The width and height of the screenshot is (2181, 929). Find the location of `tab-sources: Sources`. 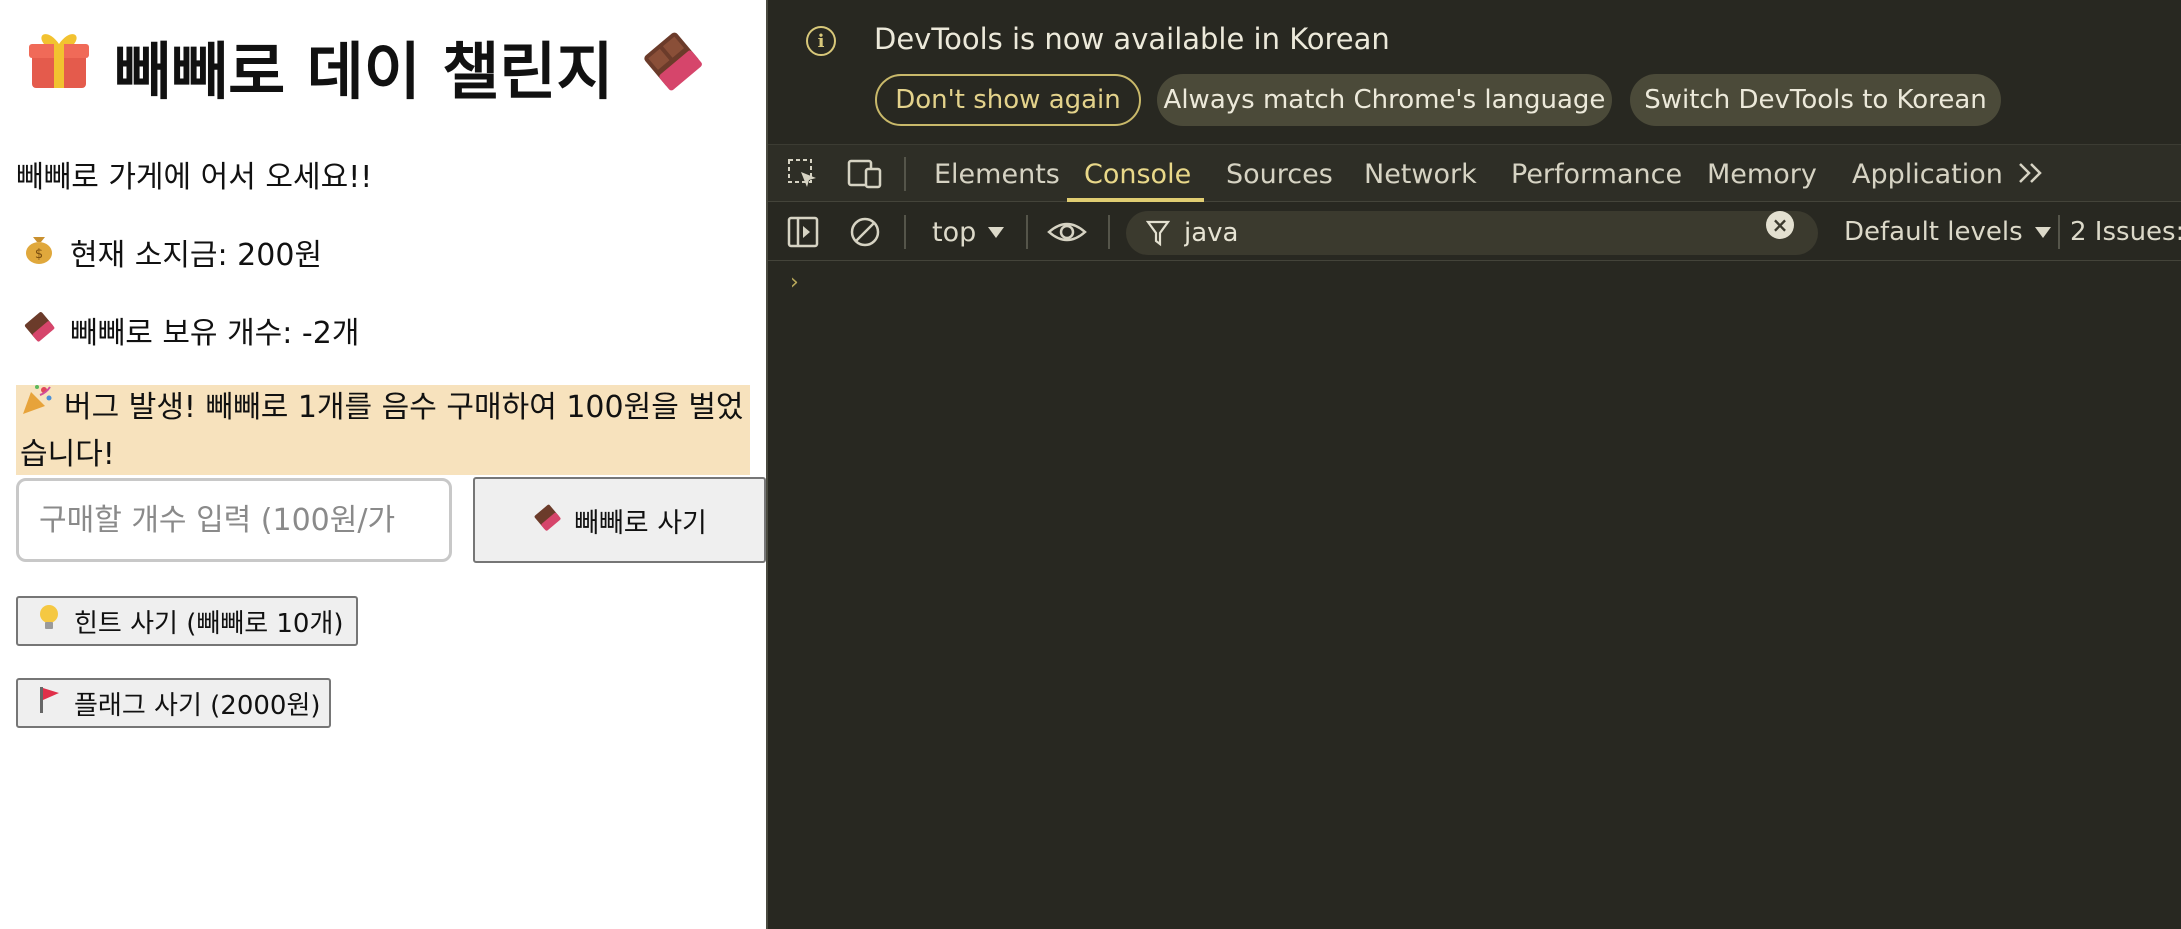

tab-sources: Sources is located at coordinates (1279, 174).